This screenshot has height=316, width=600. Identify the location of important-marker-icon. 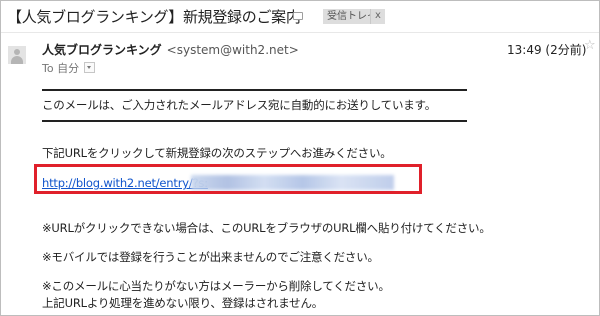
(298, 16).